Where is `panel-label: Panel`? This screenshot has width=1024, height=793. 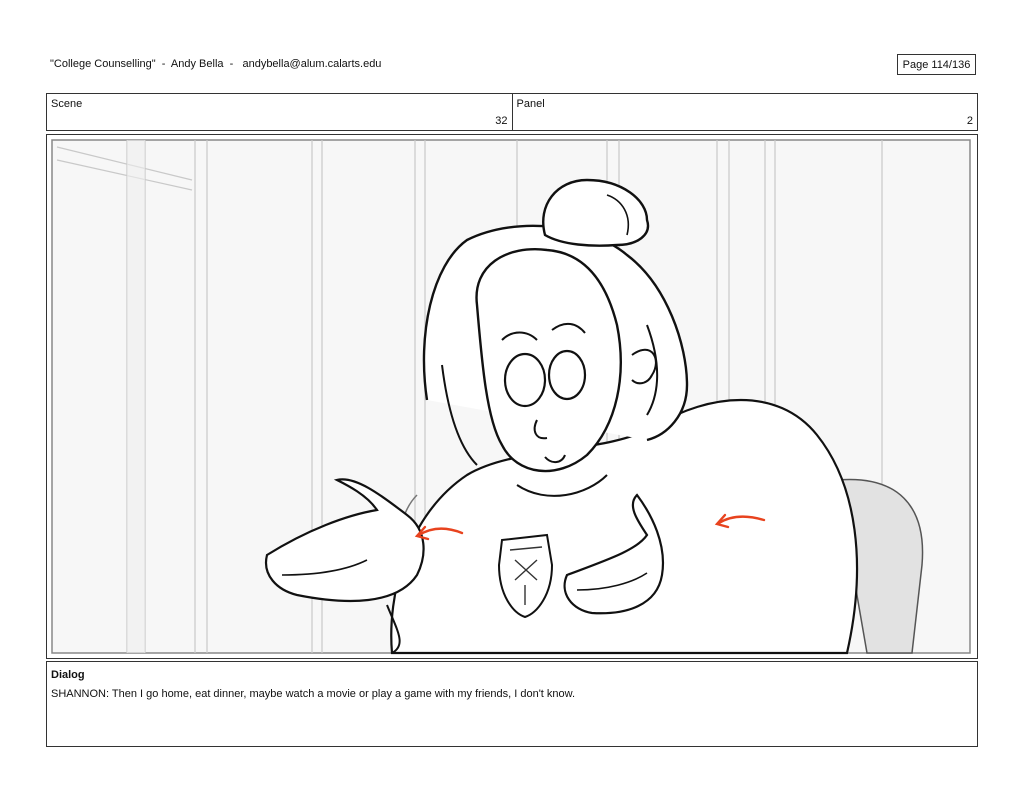
panel-label: Panel is located at coordinates (530, 104).